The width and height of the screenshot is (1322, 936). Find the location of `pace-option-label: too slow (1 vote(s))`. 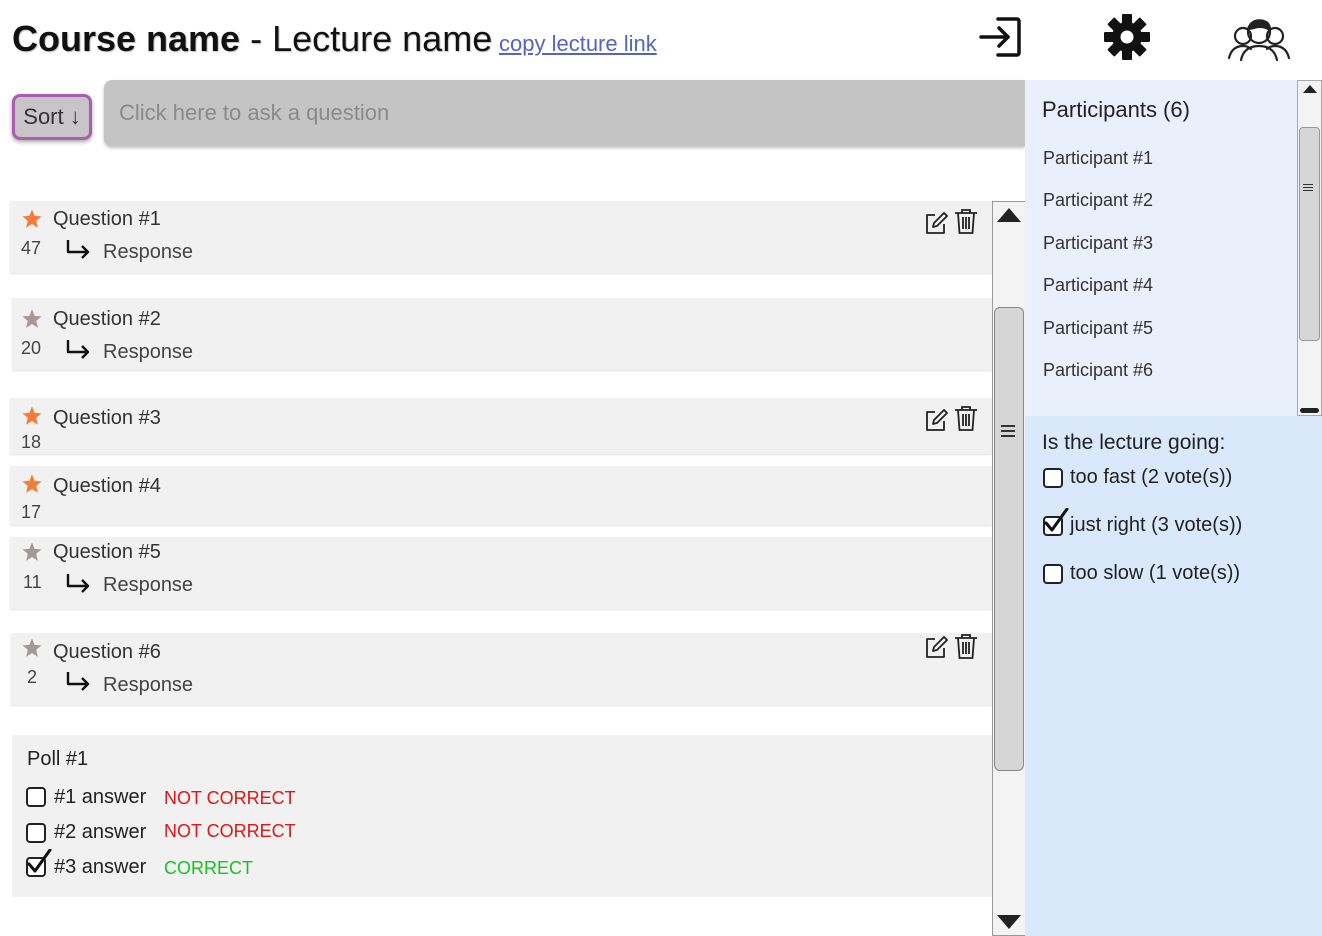

pace-option-label: too slow (1 vote(s)) is located at coordinates (1155, 573).